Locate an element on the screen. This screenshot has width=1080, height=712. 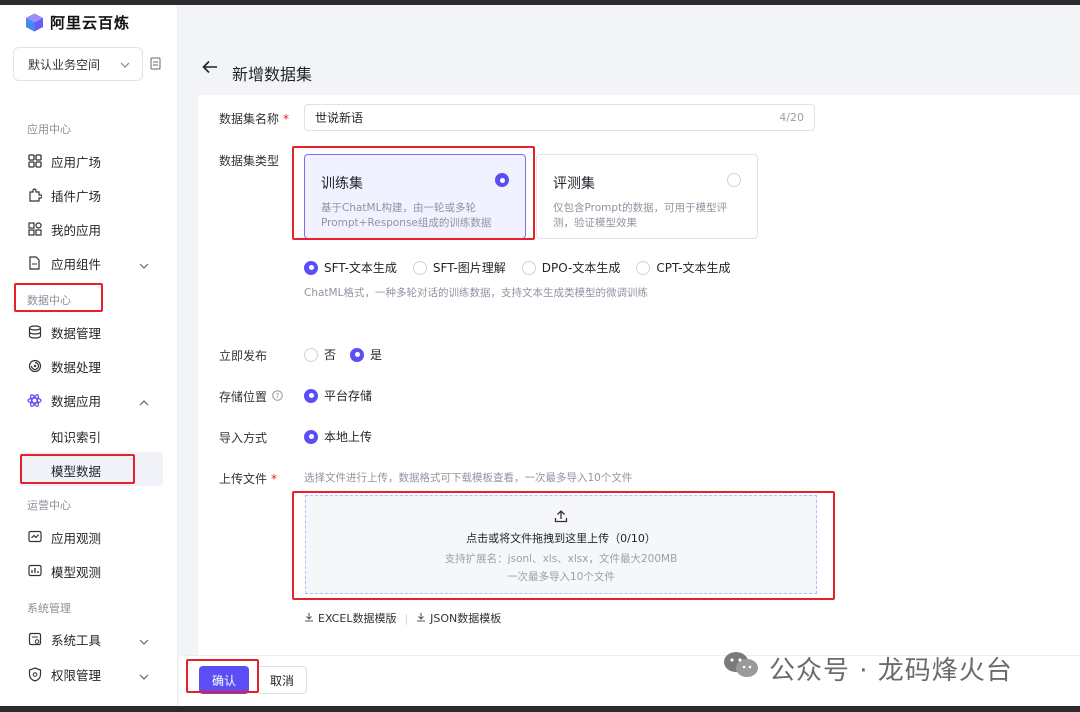
processing-icon is located at coordinates (34, 366).